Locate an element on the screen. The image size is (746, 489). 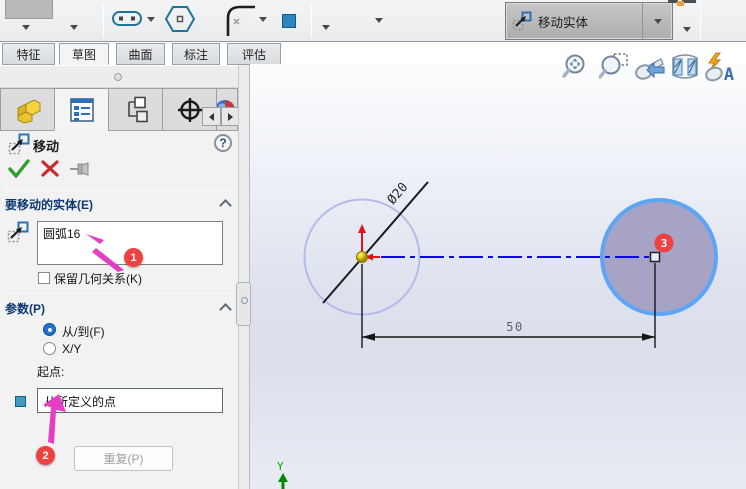
repeat-button-label: 重复(P) is located at coordinates (123, 459).